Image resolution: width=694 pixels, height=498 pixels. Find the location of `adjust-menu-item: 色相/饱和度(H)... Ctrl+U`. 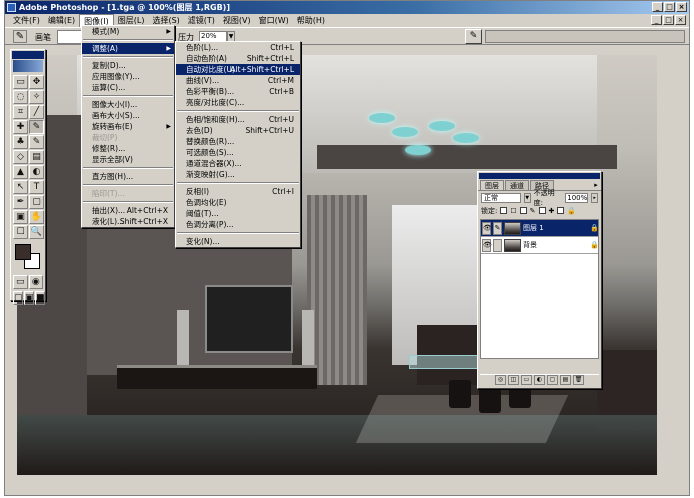

adjust-menu-item: 色相/饱和度(H)... Ctrl+U is located at coordinates (238, 119).